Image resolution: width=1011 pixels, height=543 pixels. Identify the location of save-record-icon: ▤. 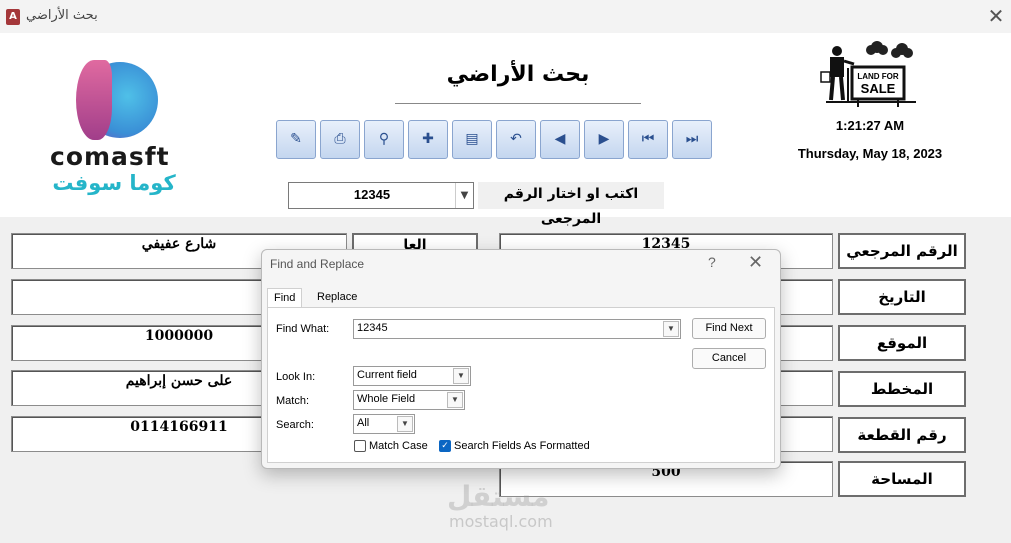
(472, 139).